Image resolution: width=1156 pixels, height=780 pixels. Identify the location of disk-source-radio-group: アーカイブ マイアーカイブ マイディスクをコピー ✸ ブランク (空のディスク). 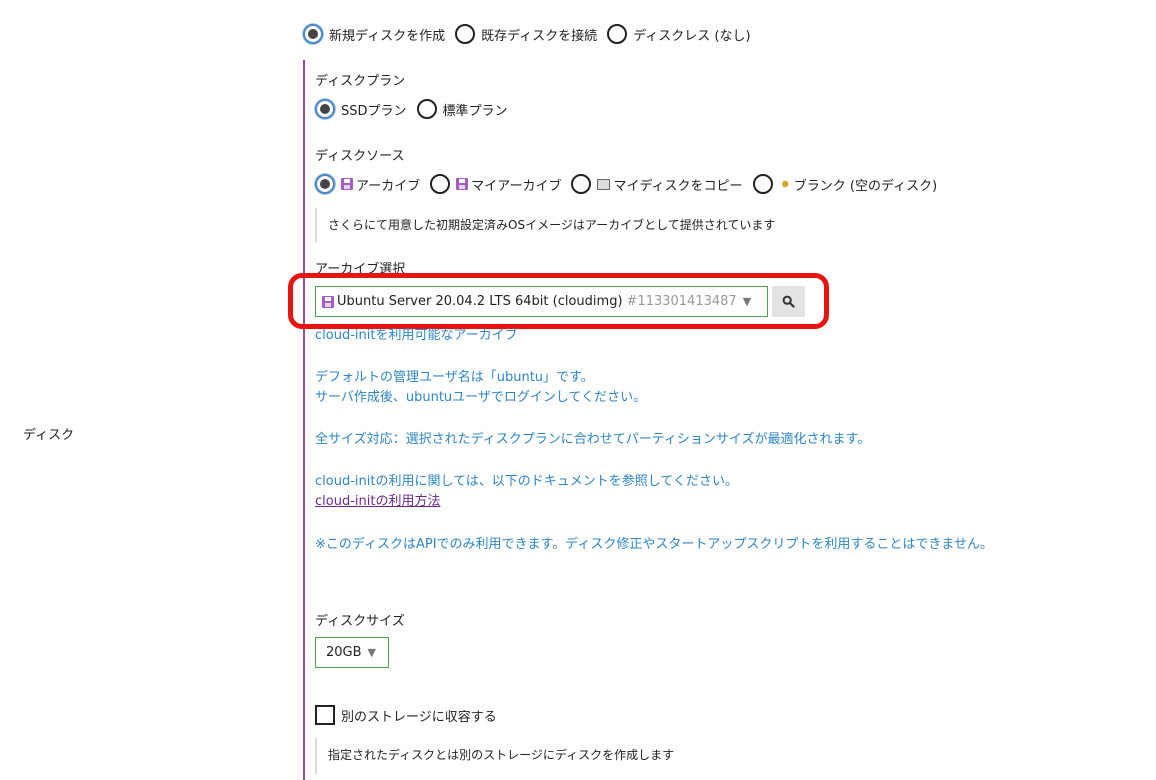
(631, 184).